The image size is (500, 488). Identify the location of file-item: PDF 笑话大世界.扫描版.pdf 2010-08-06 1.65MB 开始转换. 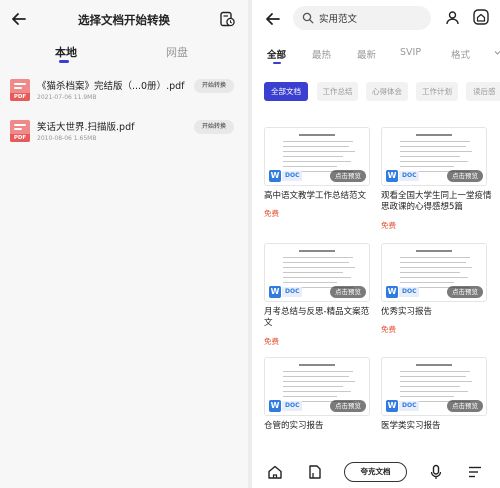
(124, 137).